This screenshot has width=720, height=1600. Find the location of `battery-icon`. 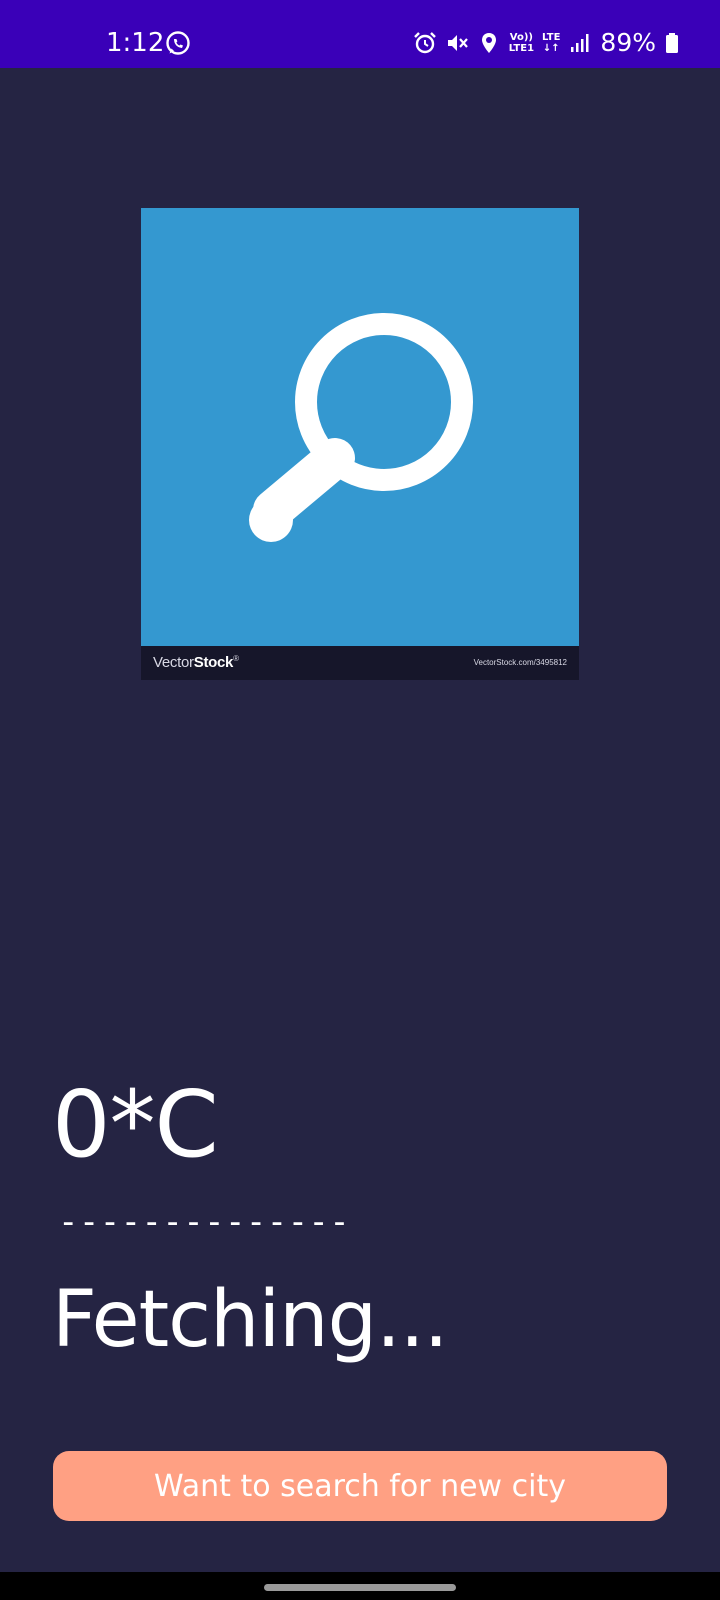

battery-icon is located at coordinates (672, 43).